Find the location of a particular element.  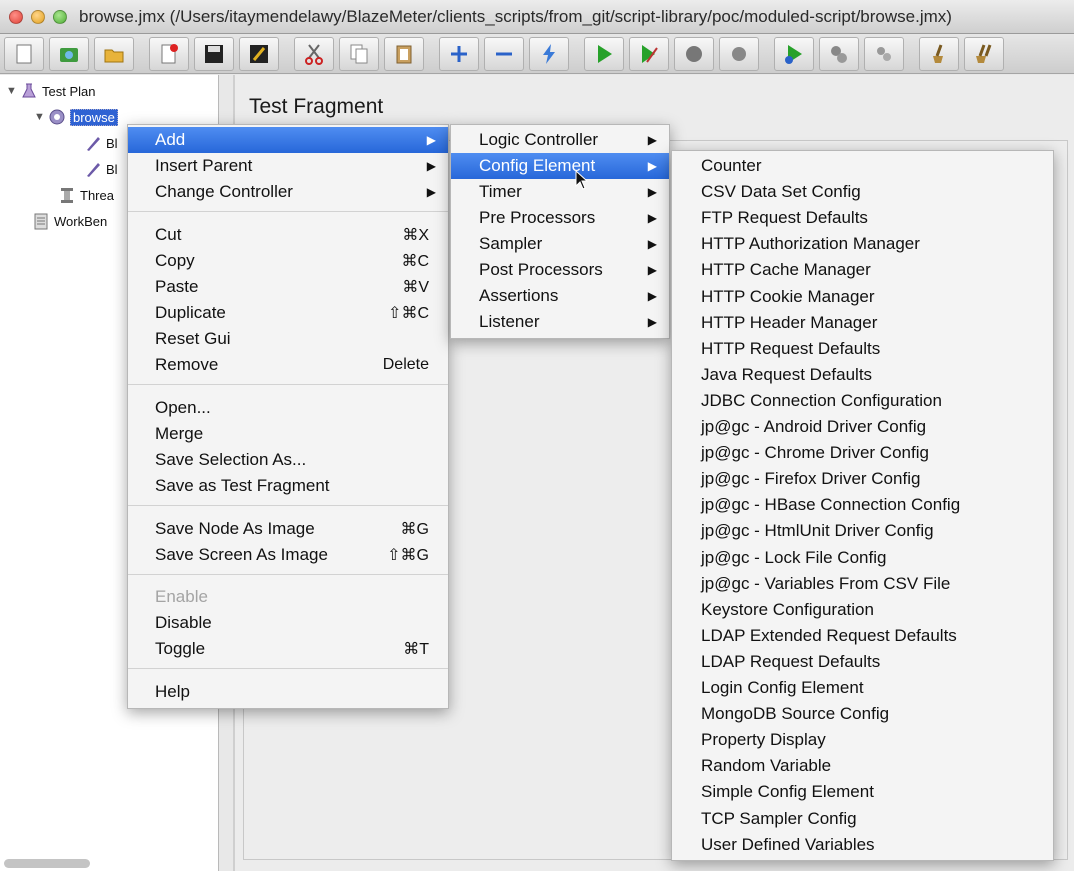

cut-button is located at coordinates (314, 53).